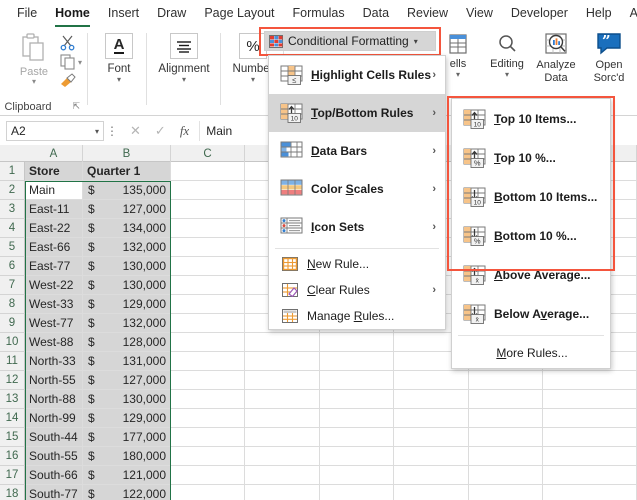 This screenshot has height=500, width=637. What do you see at coordinates (55, 131) in the screenshot?
I see `name-box: A2 ▾` at bounding box center [55, 131].